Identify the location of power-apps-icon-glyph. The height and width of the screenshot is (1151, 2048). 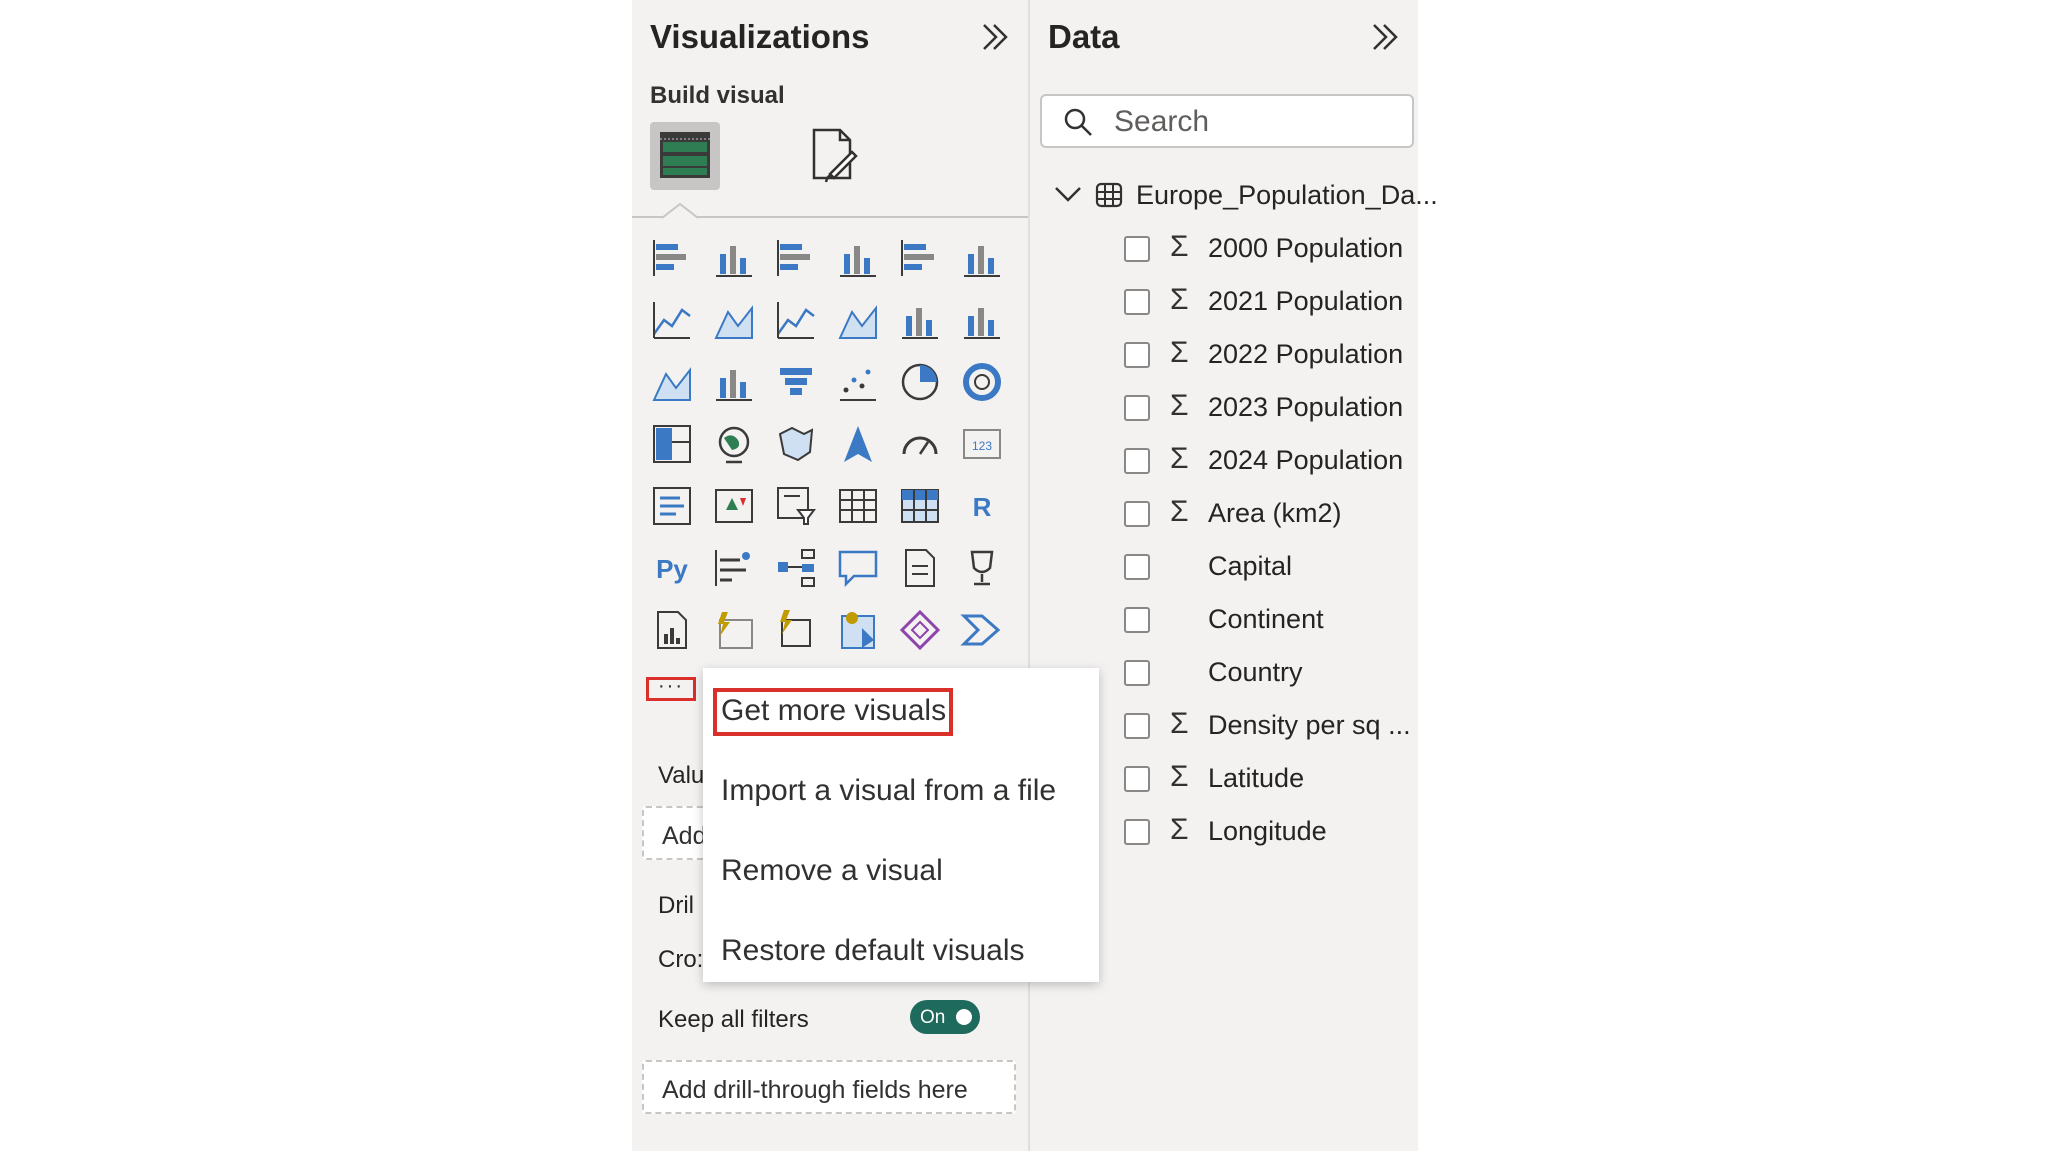
(920, 630).